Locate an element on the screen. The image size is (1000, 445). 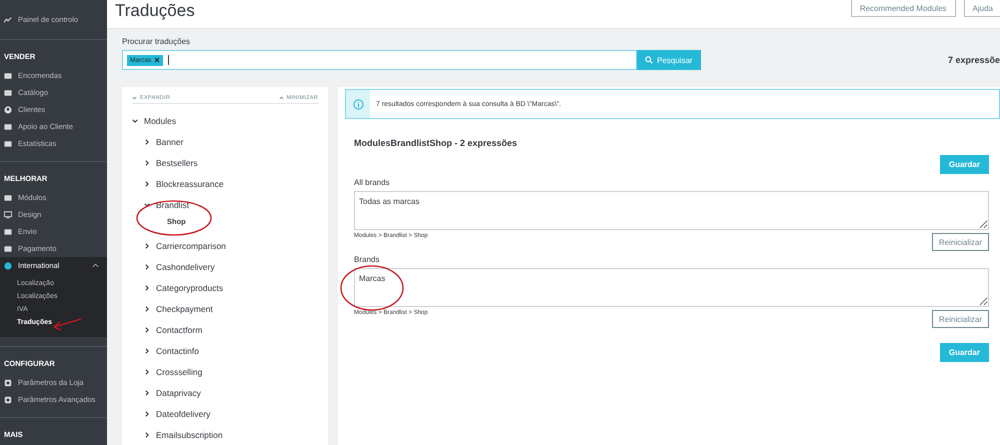
page-title: Traduções is located at coordinates (155, 11).